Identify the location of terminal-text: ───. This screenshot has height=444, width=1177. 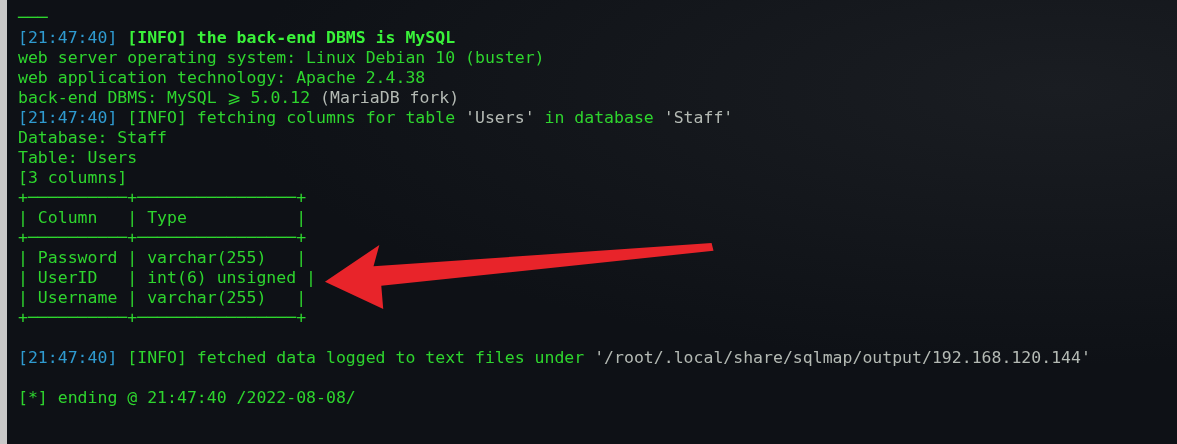
(33, 17).